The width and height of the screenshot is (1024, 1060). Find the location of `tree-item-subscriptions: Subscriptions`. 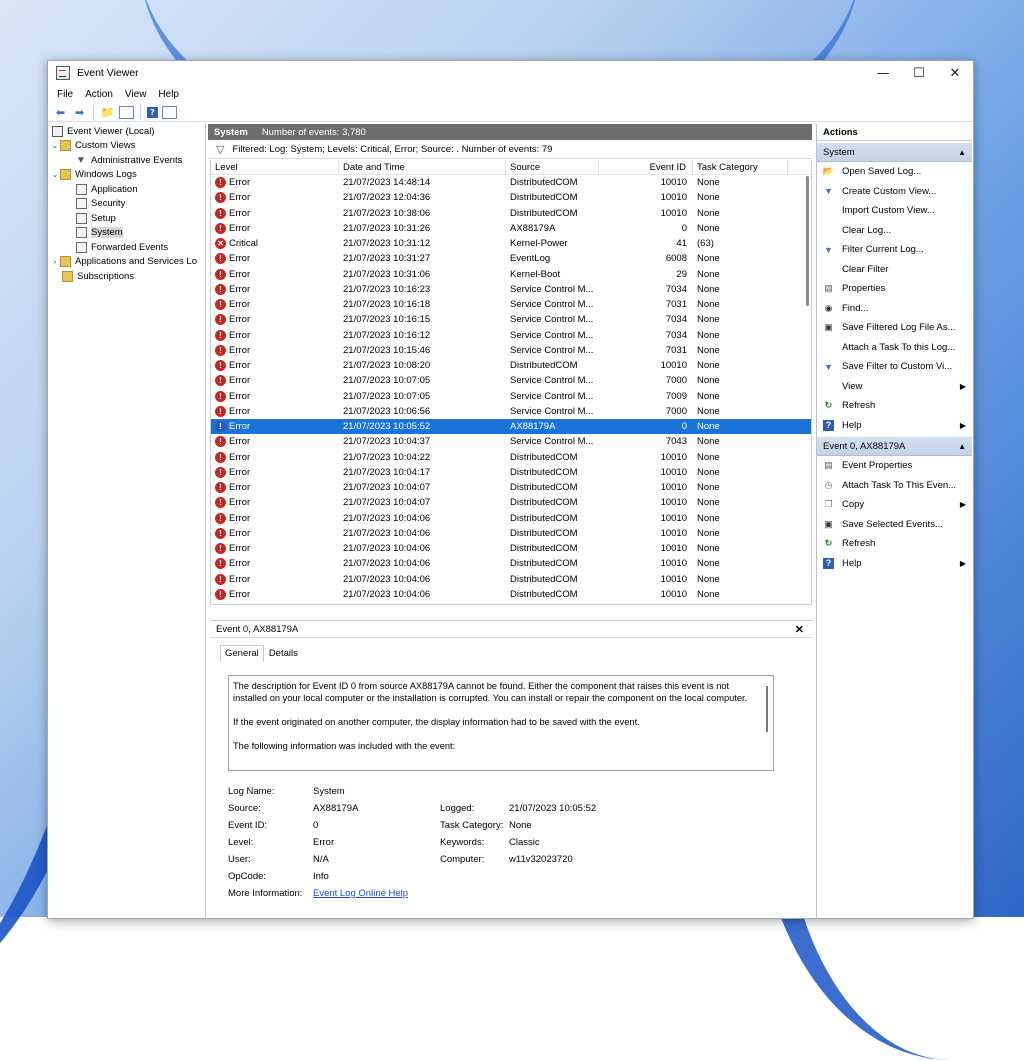

tree-item-subscriptions: Subscriptions is located at coordinates (127, 276).